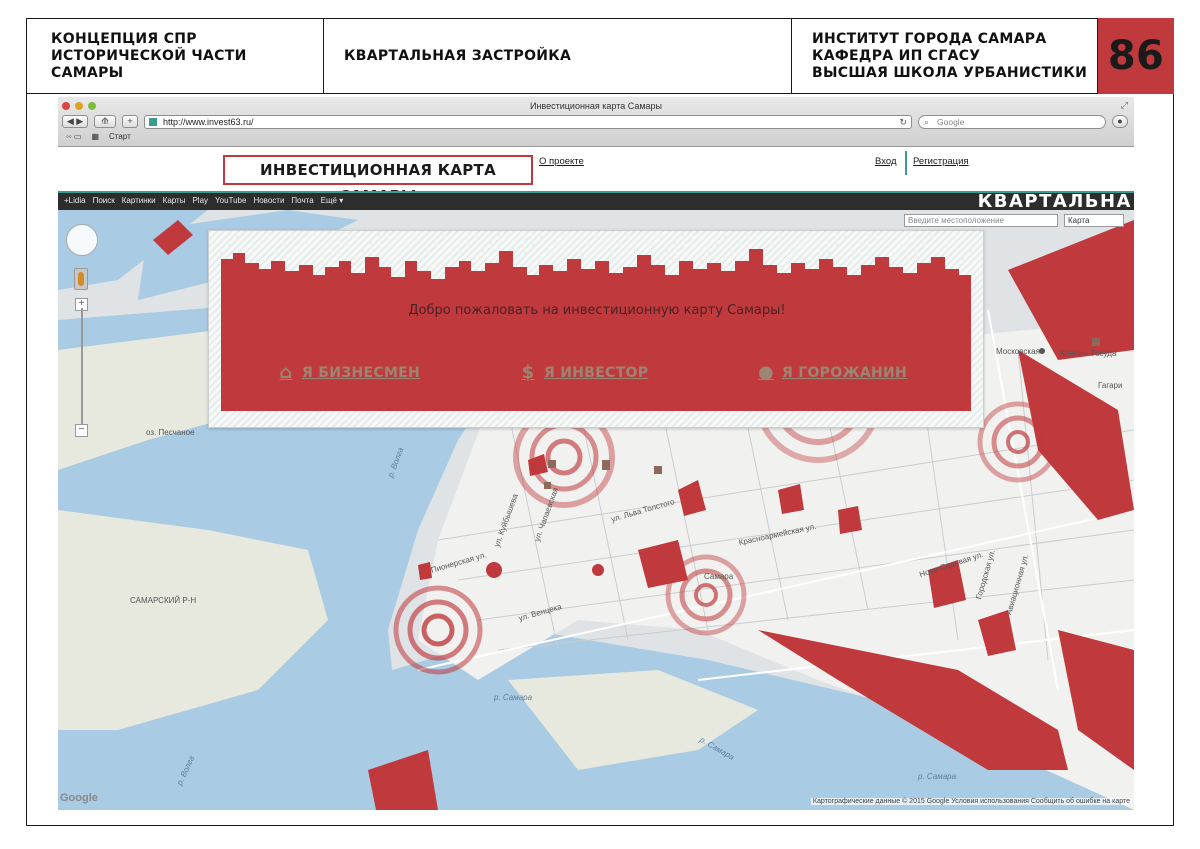 This screenshot has width=1200, height=849. I want to click on river-label-samara: р. Самара, so click(513, 697).